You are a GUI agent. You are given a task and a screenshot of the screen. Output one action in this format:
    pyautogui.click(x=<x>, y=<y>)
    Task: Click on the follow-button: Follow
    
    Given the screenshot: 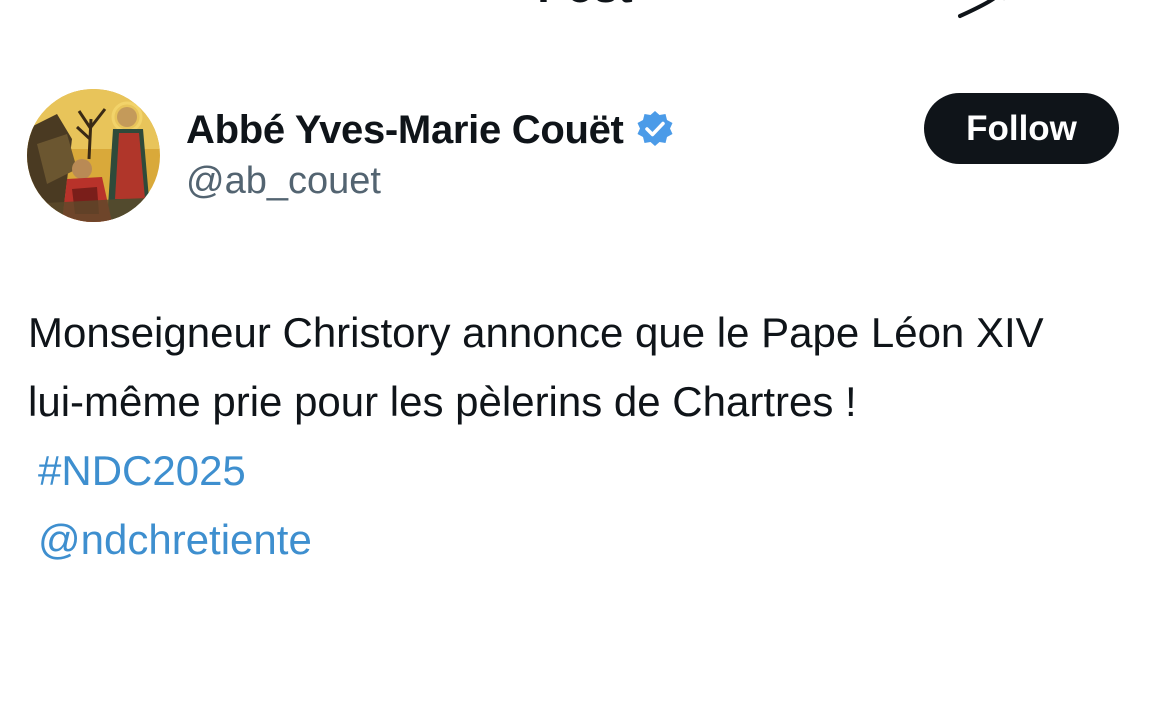 What is the action you would take?
    pyautogui.click(x=1021, y=128)
    